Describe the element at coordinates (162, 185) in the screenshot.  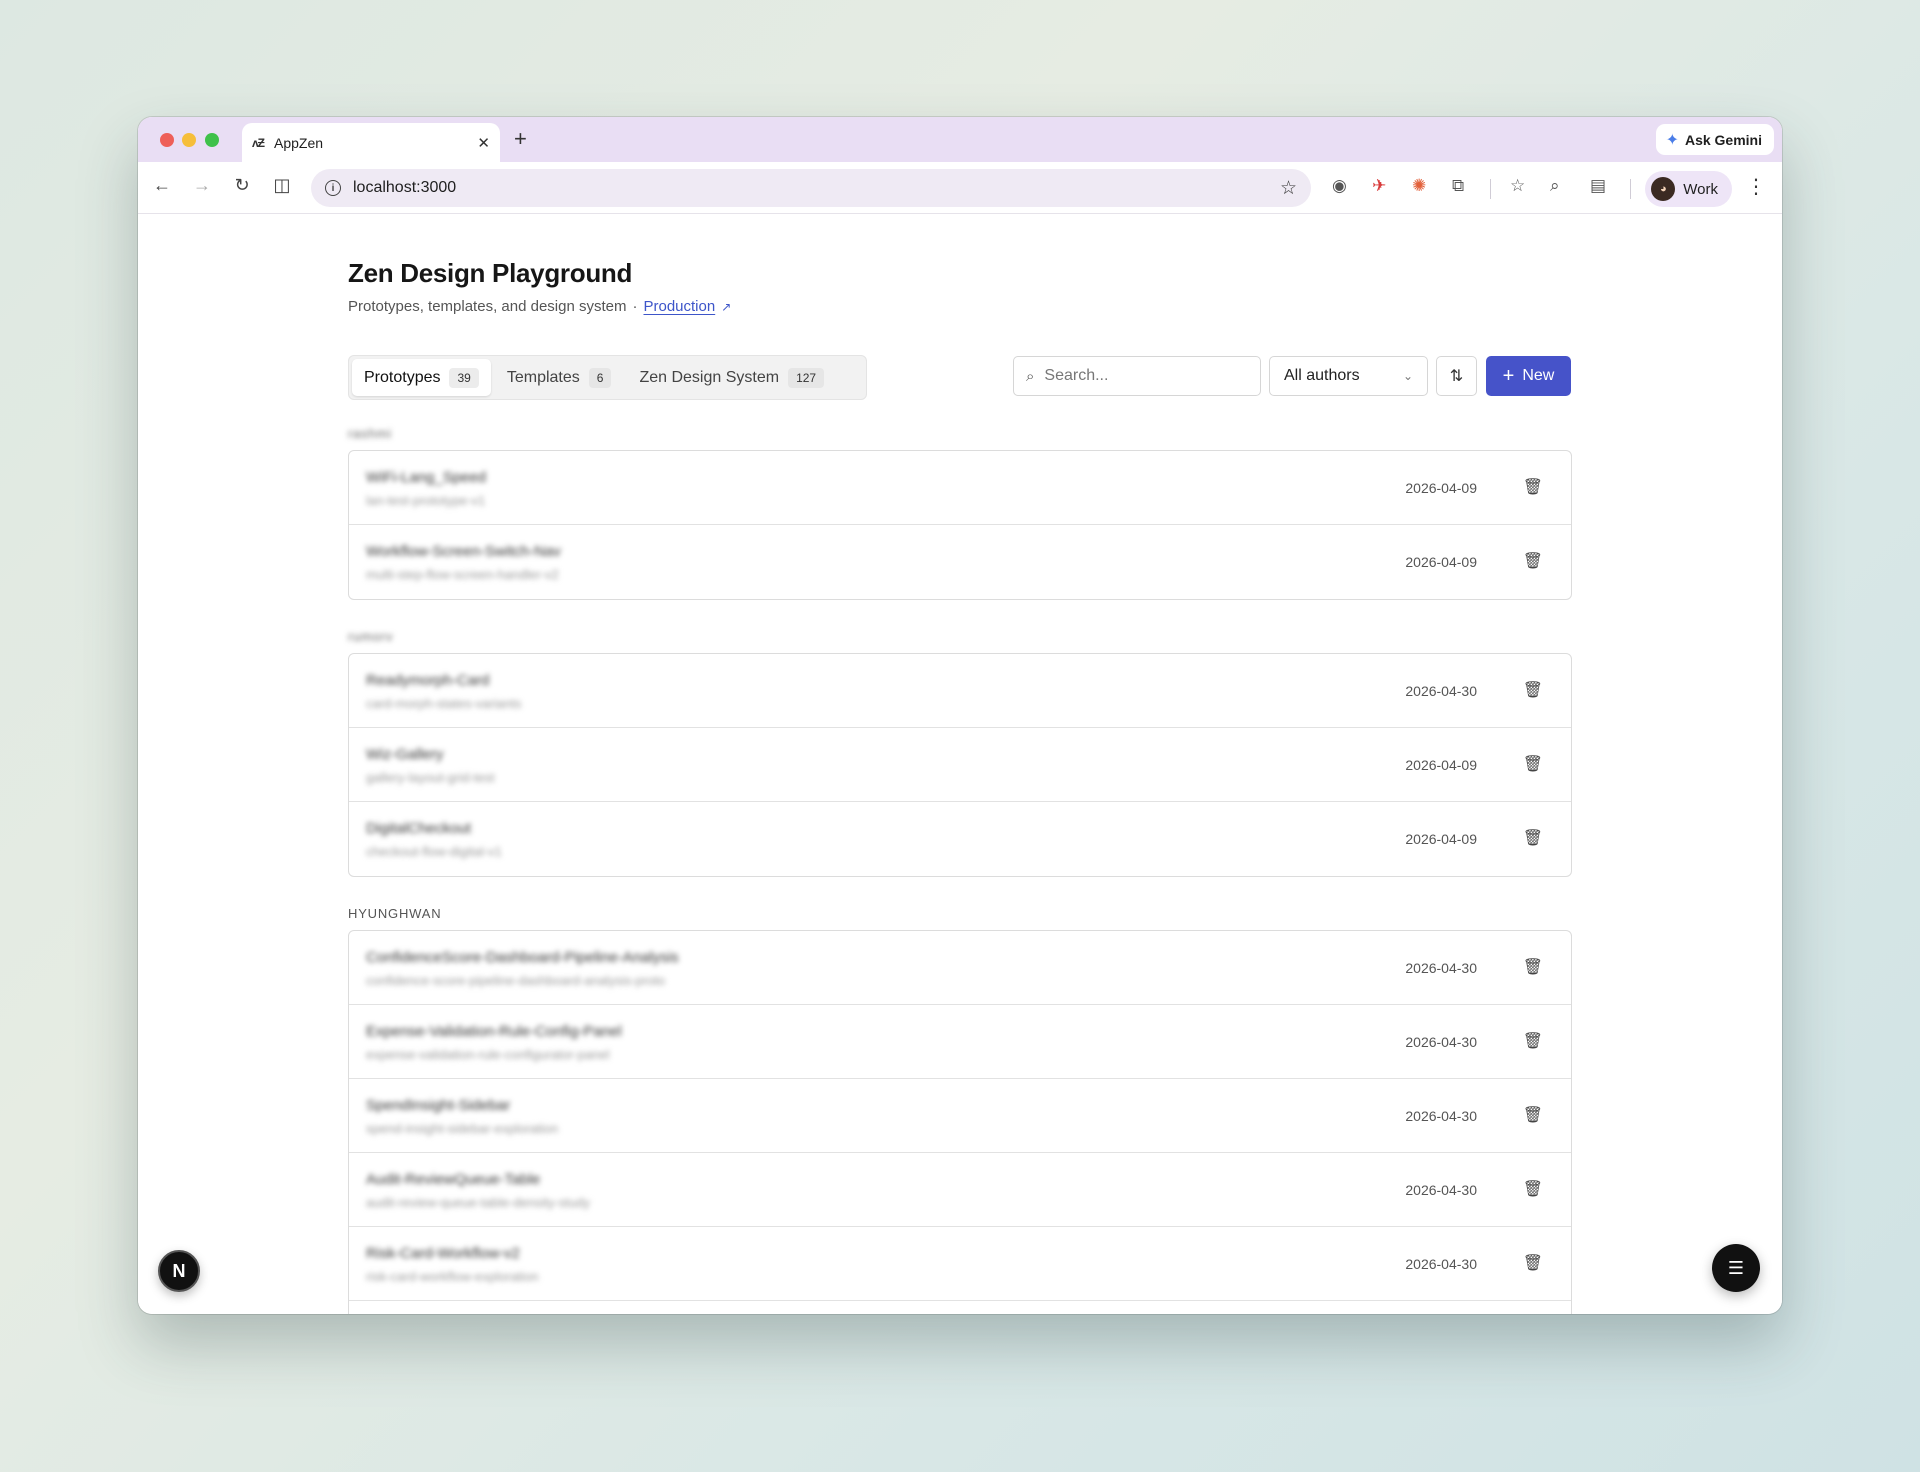
I see `back-arrow-icon: ←` at that location.